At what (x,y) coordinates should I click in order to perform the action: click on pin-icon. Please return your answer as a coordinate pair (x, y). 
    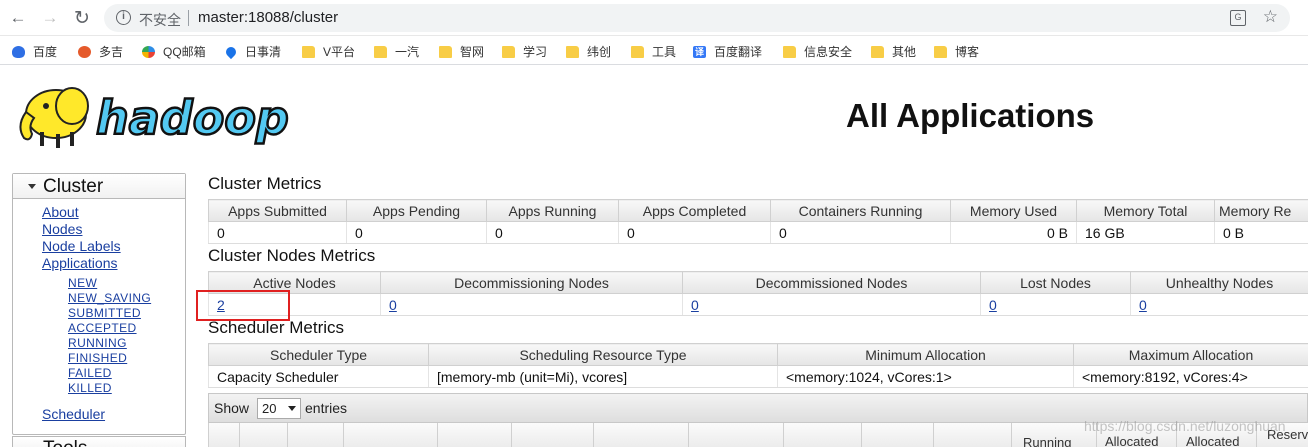
    Looking at the image, I should click on (231, 51).